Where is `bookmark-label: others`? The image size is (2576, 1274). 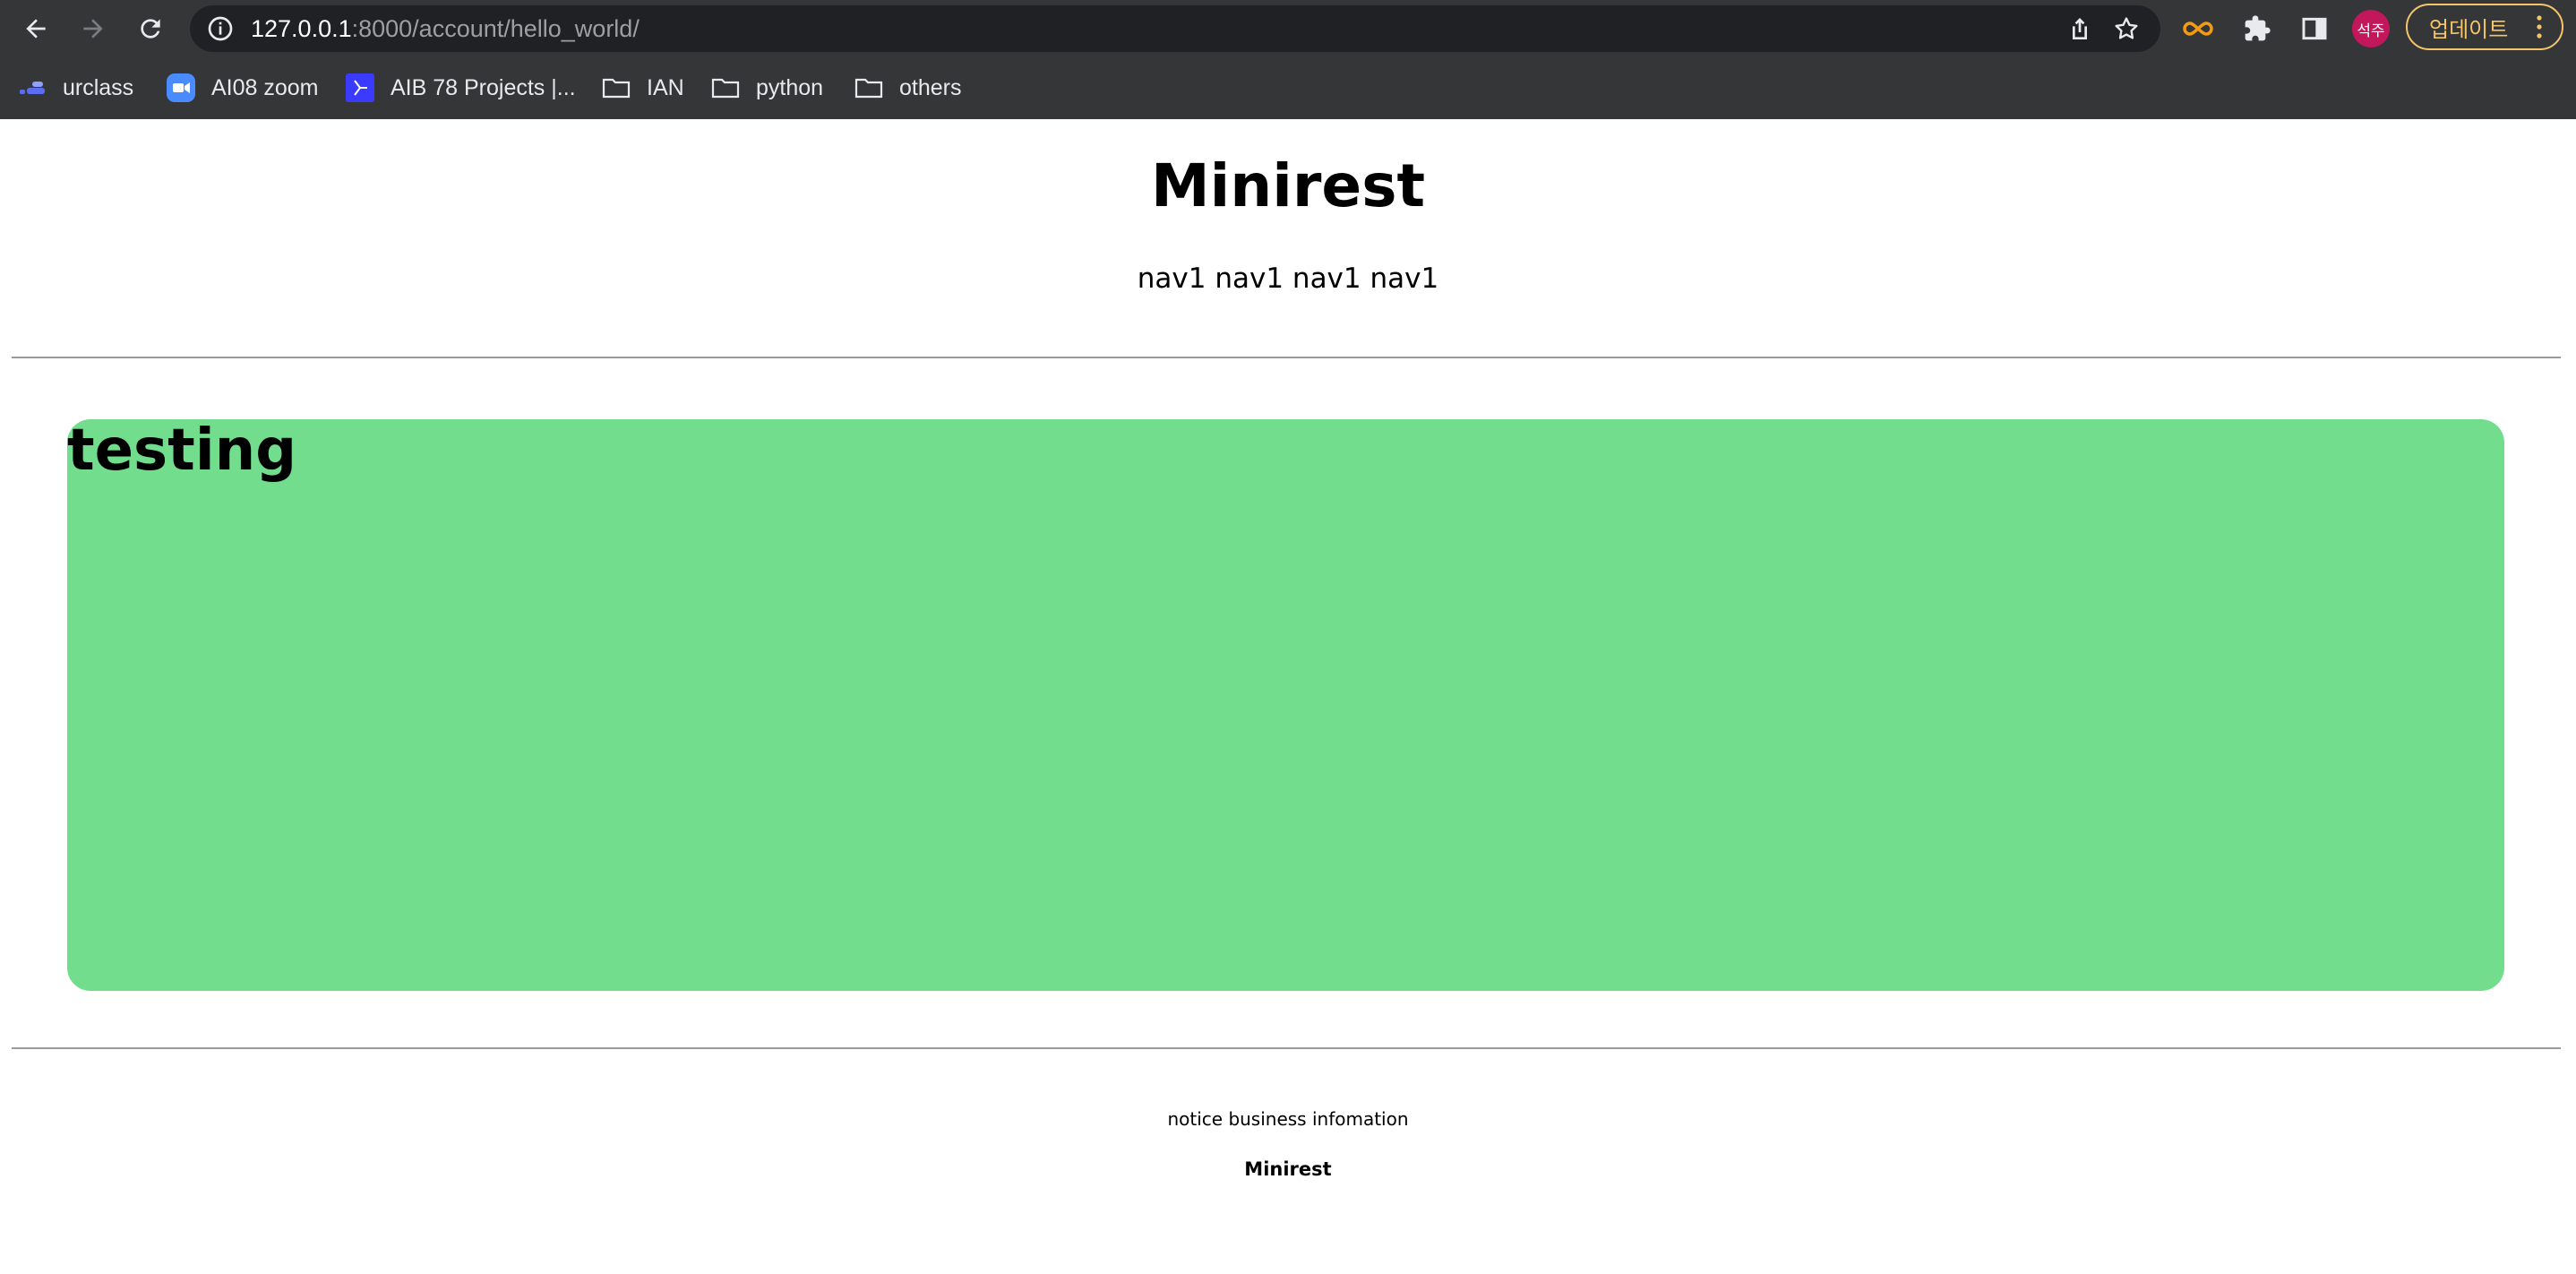 bookmark-label: others is located at coordinates (930, 87).